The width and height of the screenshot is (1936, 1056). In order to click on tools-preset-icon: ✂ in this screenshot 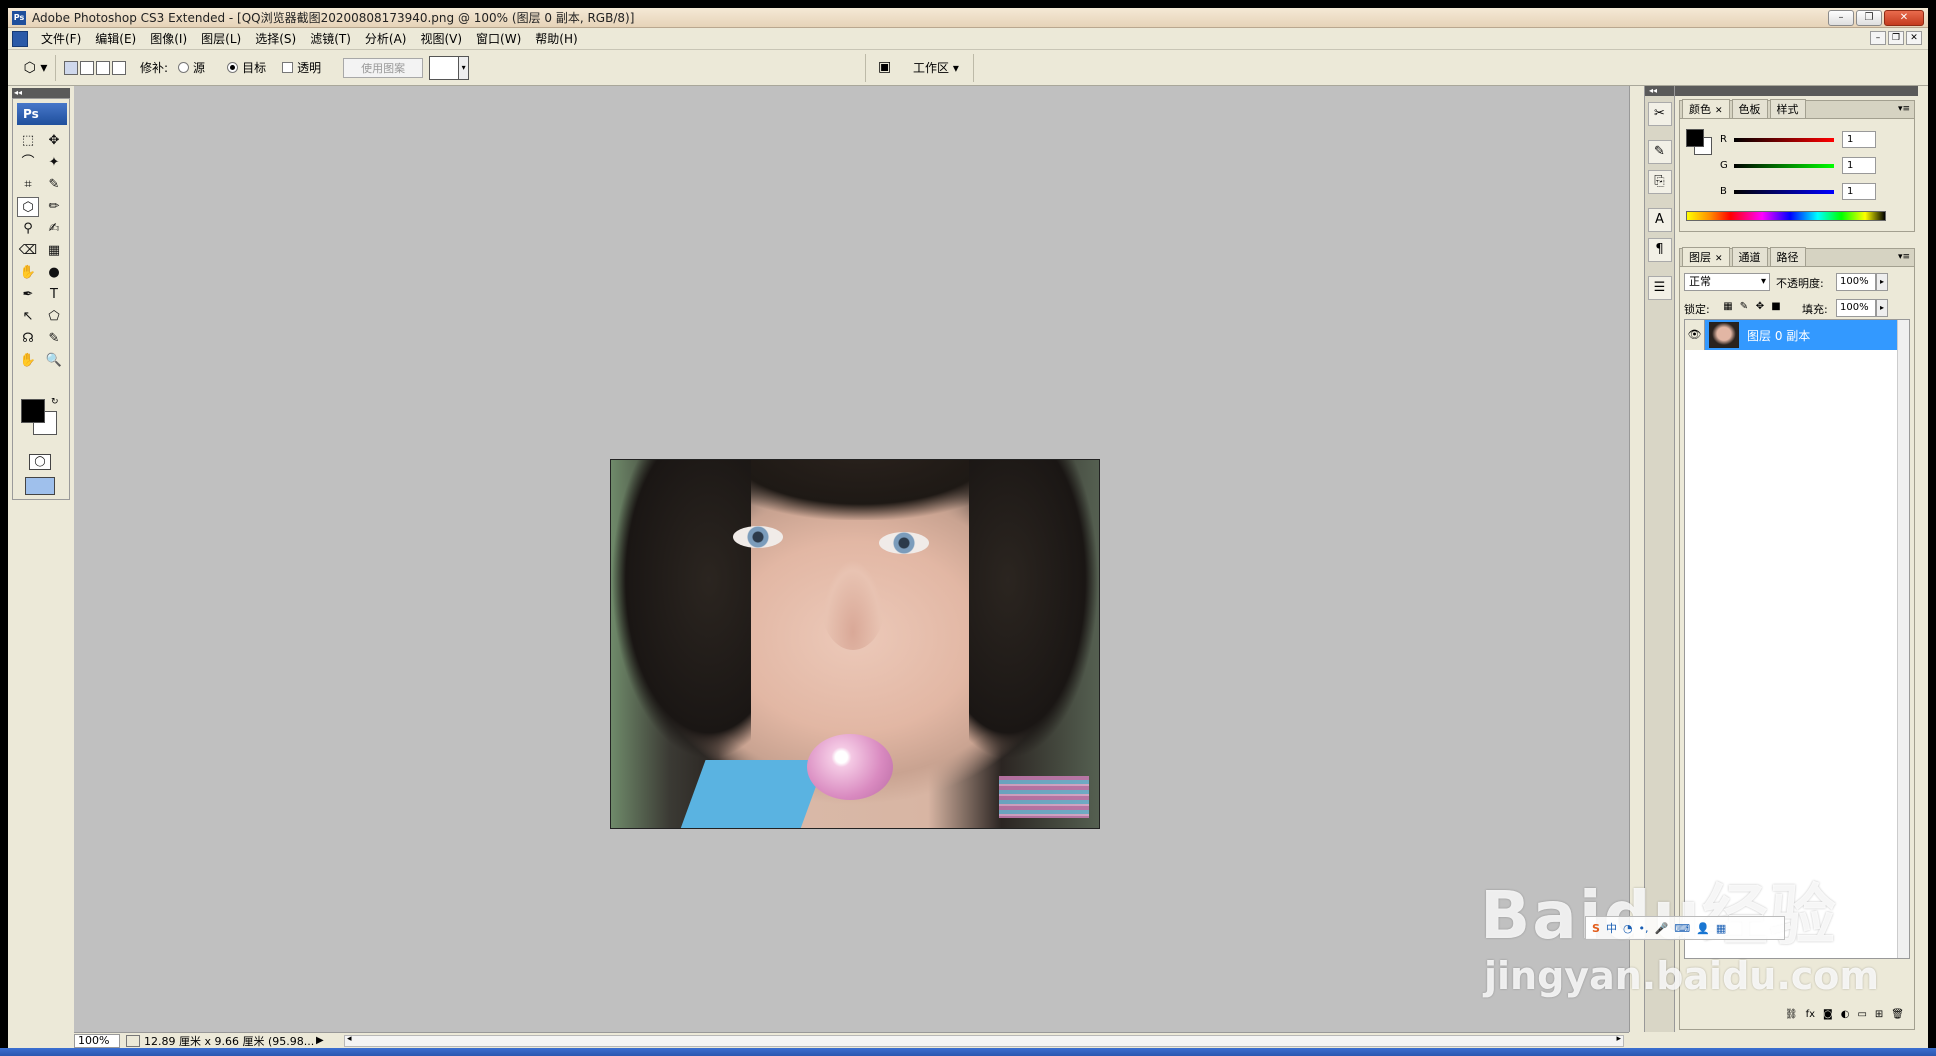, I will do `click(1659, 114)`.